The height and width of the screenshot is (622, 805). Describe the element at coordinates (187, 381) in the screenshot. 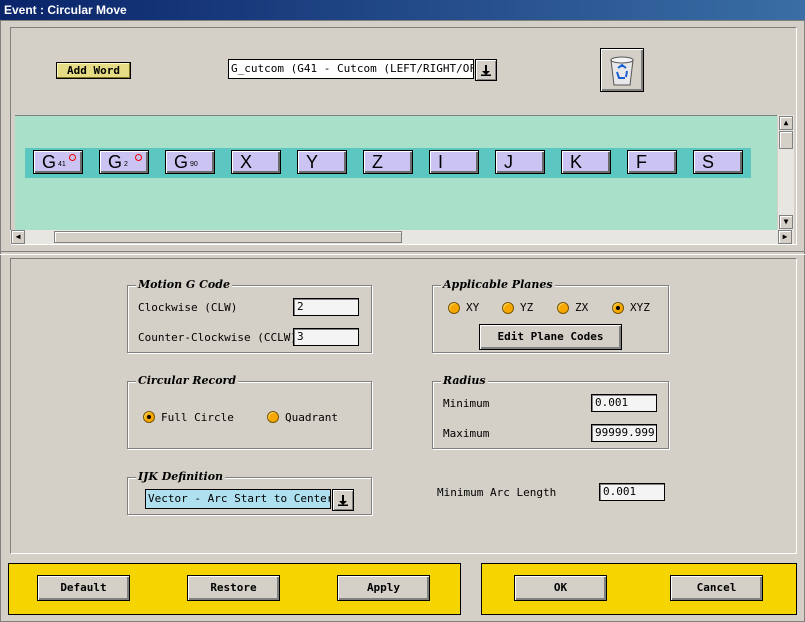

I see `circular-record-title: Circular Record` at that location.